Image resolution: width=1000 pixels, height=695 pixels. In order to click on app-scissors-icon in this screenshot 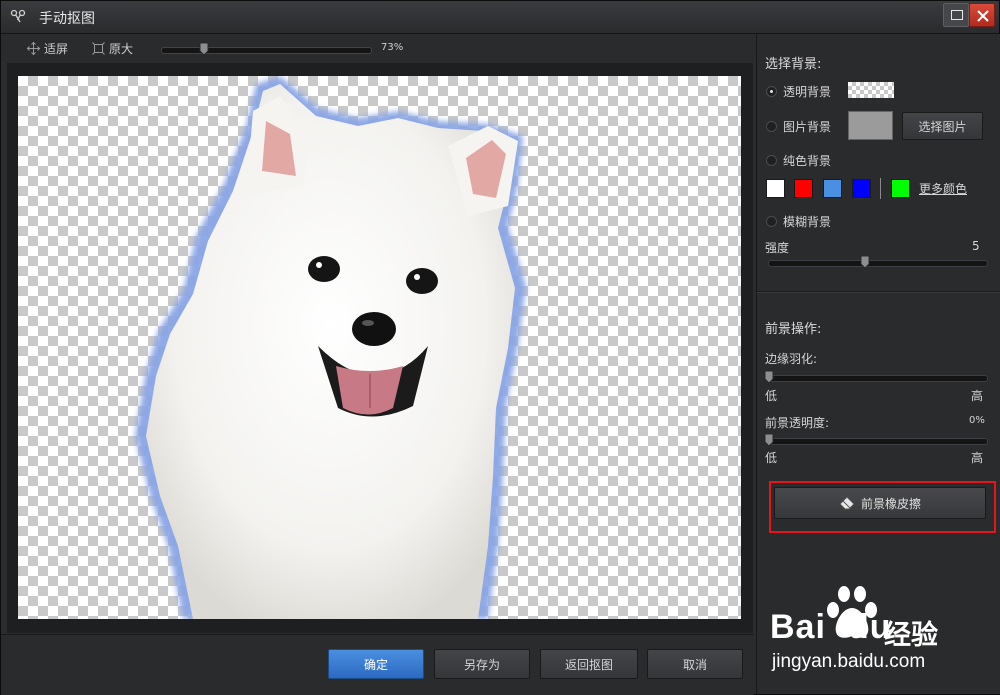, I will do `click(18, 16)`.